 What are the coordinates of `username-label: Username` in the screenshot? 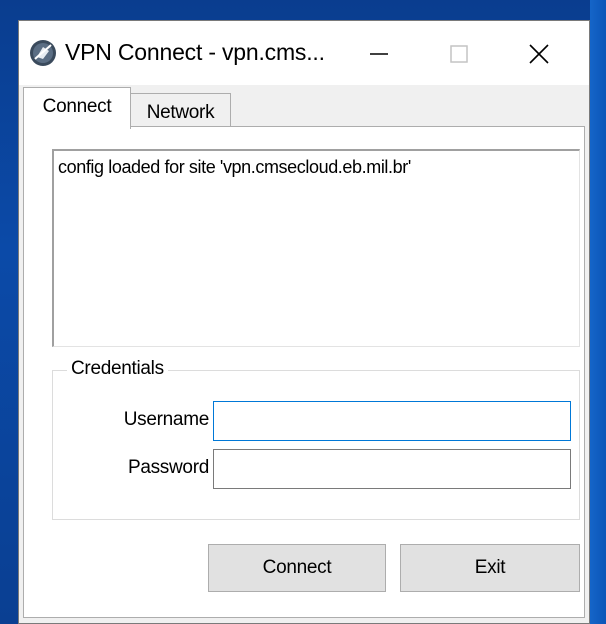 It's located at (166, 419).